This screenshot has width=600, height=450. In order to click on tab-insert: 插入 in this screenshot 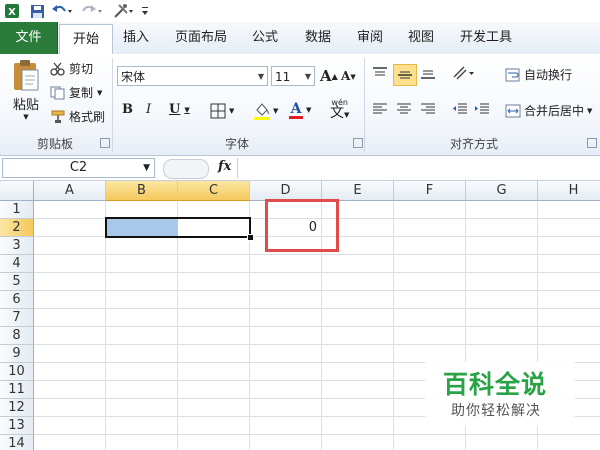, I will do `click(136, 38)`.